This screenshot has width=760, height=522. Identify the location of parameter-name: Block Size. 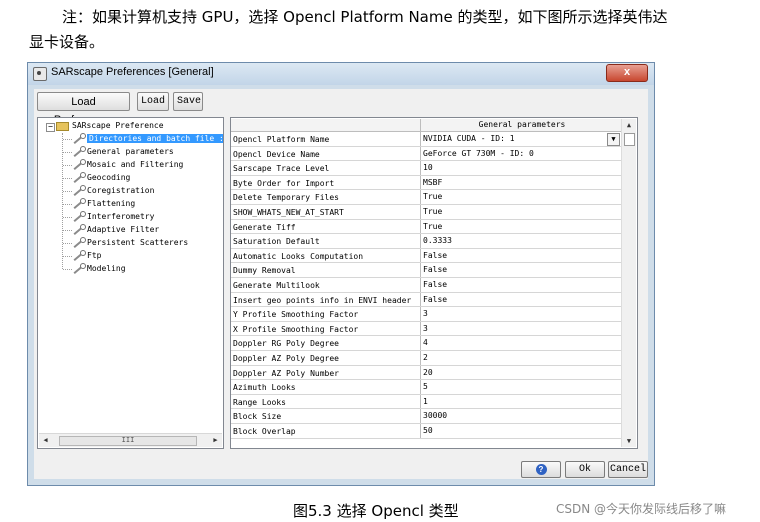
(257, 417).